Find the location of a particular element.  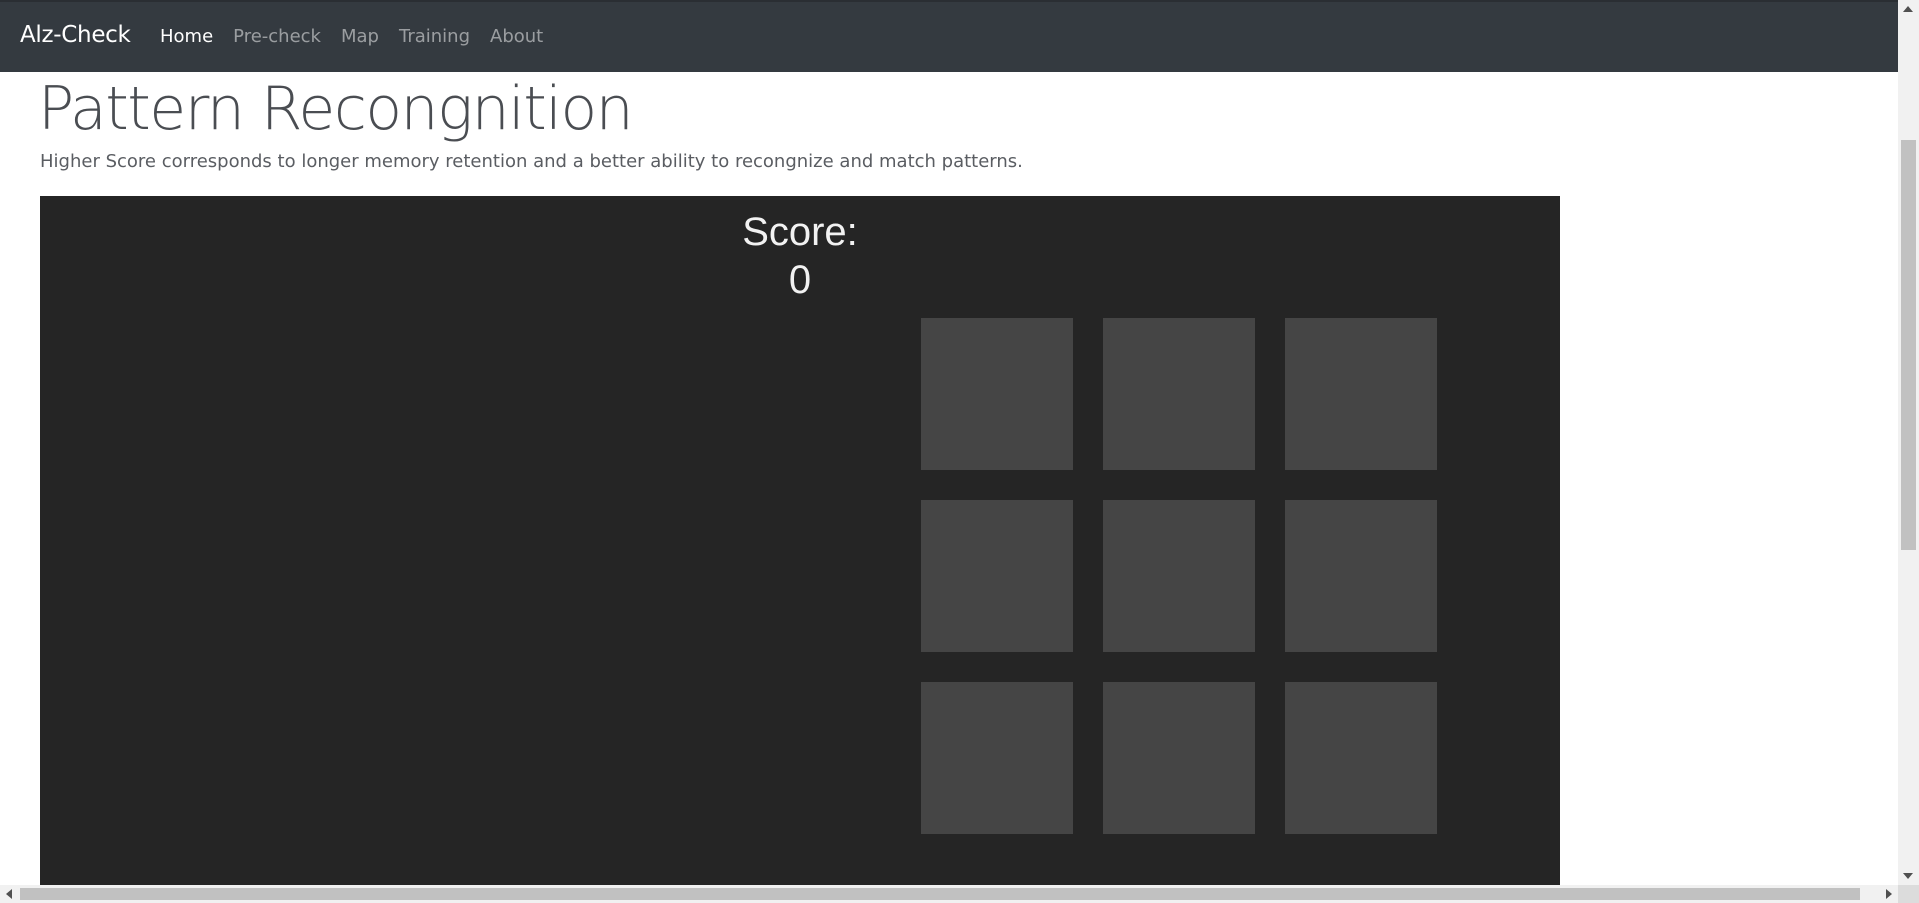

nav-link-home: Home is located at coordinates (186, 36).